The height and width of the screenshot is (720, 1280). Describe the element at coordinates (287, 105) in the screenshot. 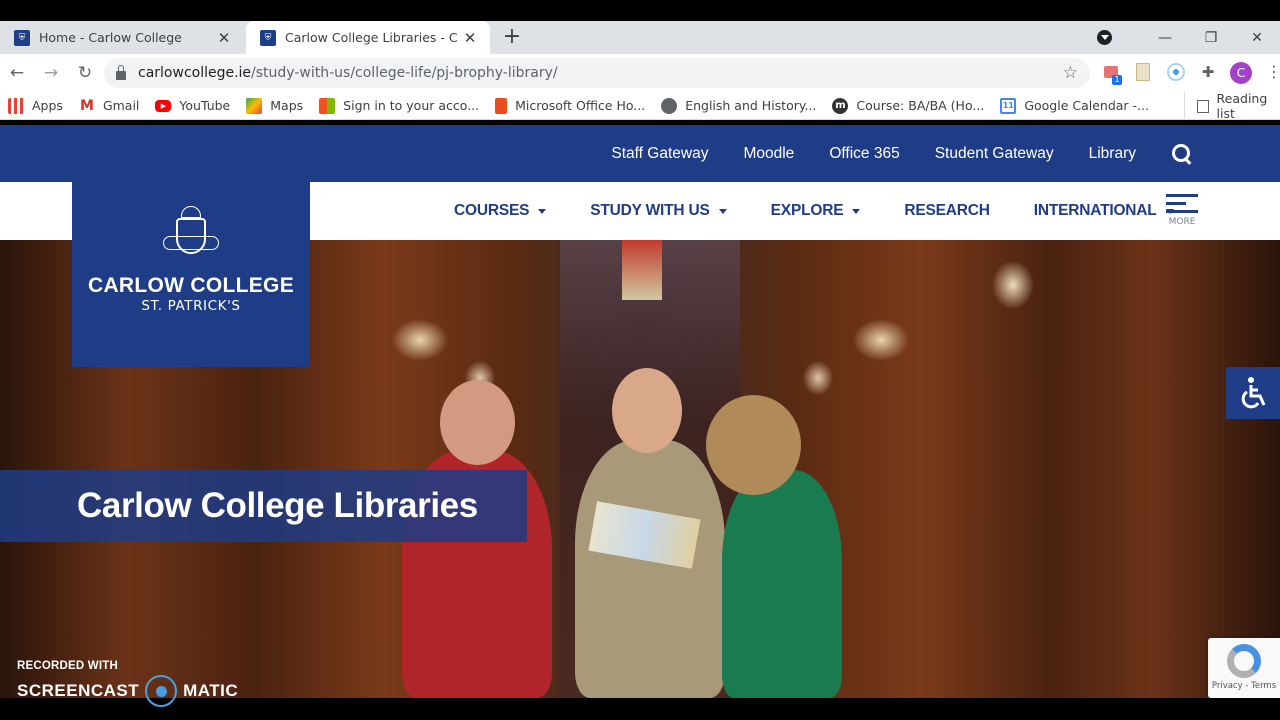

I see `bookmark-label: Maps` at that location.